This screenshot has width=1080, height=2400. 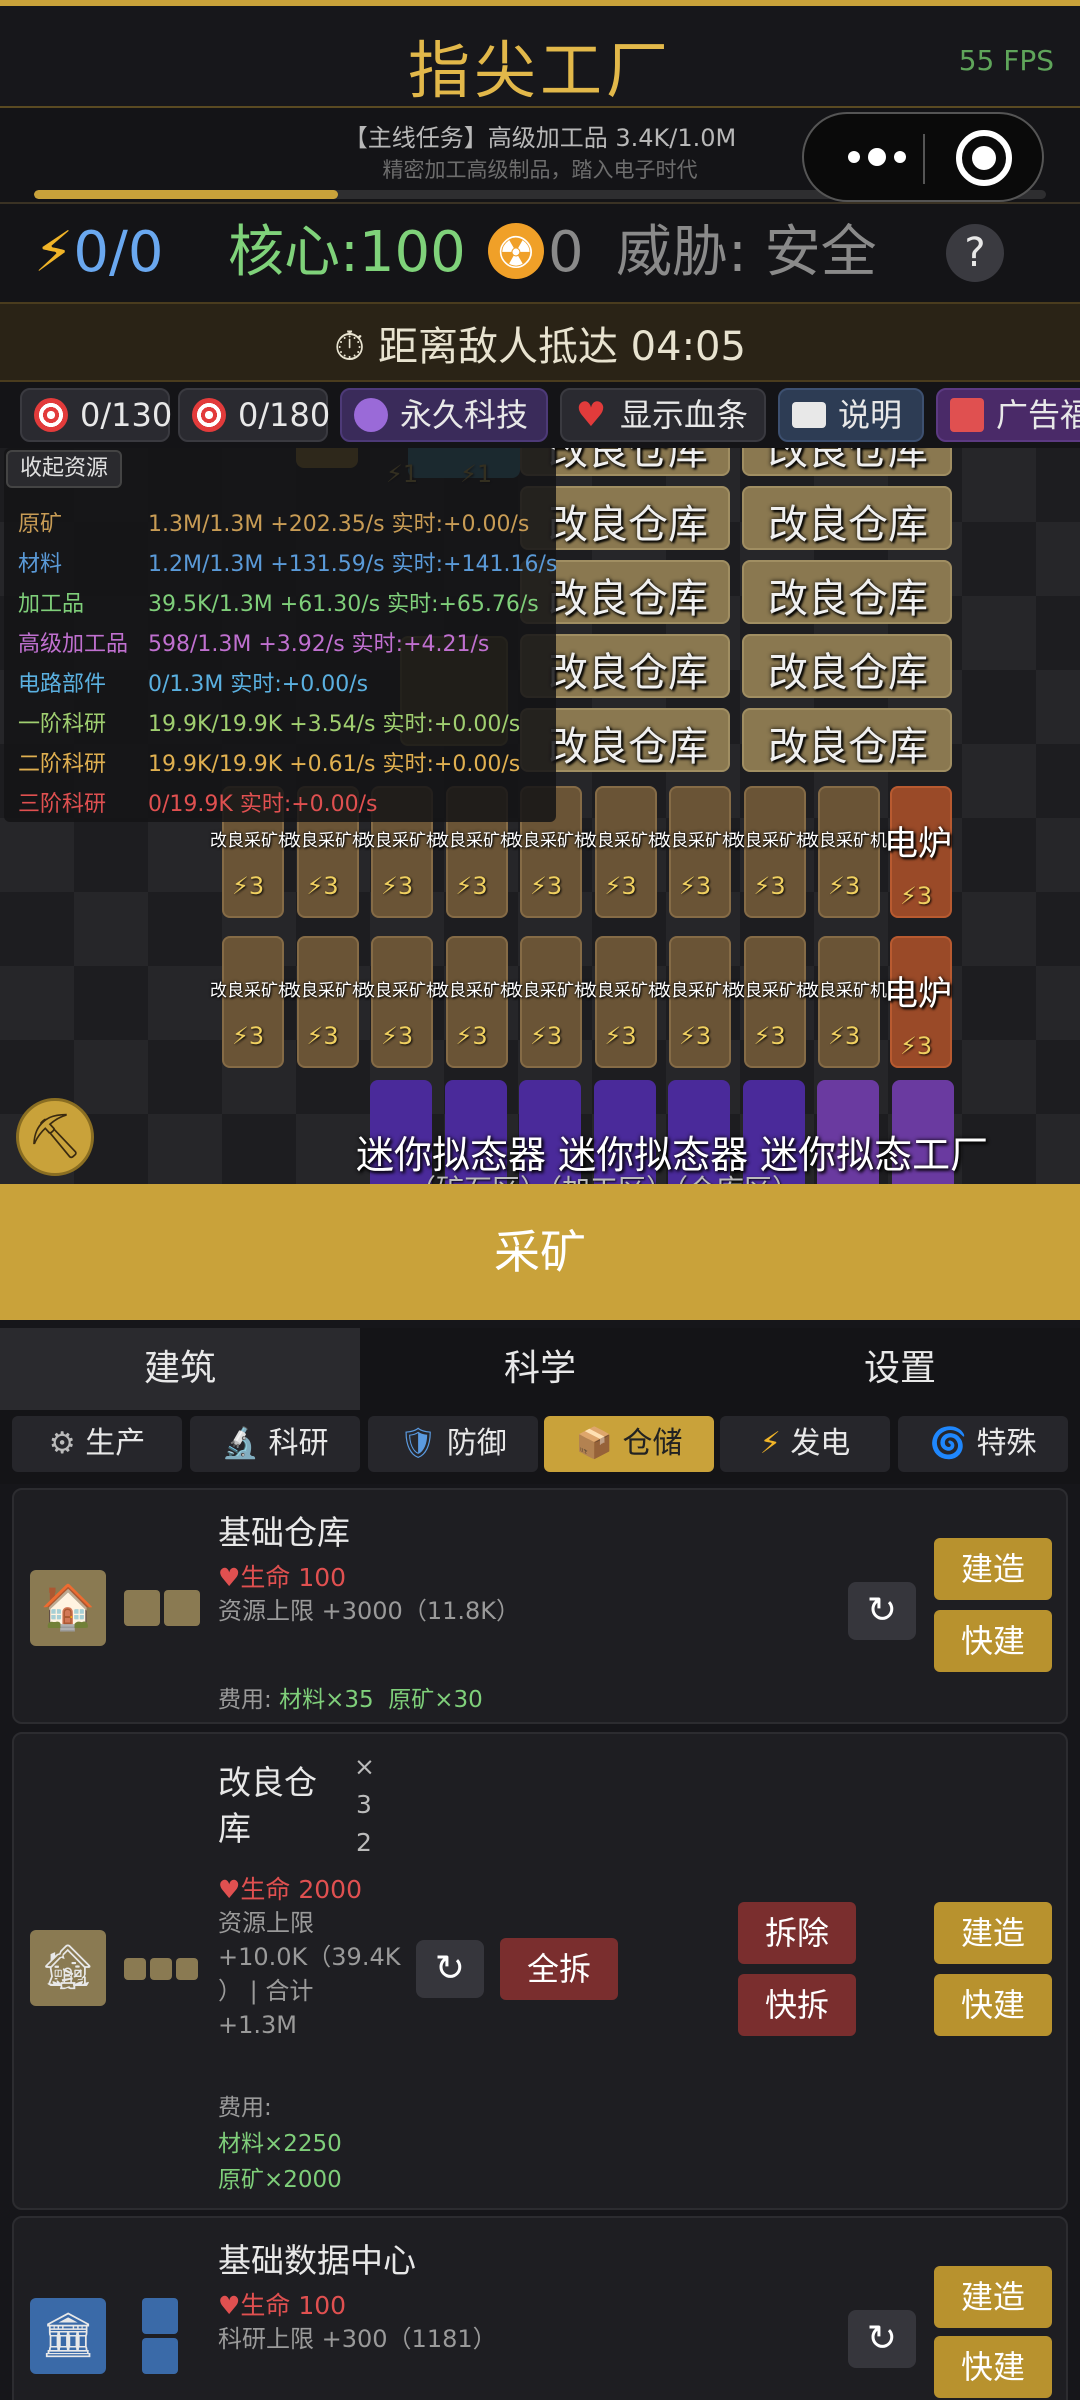 What do you see at coordinates (540, 1252) in the screenshot?
I see `mine-button: 采矿` at bounding box center [540, 1252].